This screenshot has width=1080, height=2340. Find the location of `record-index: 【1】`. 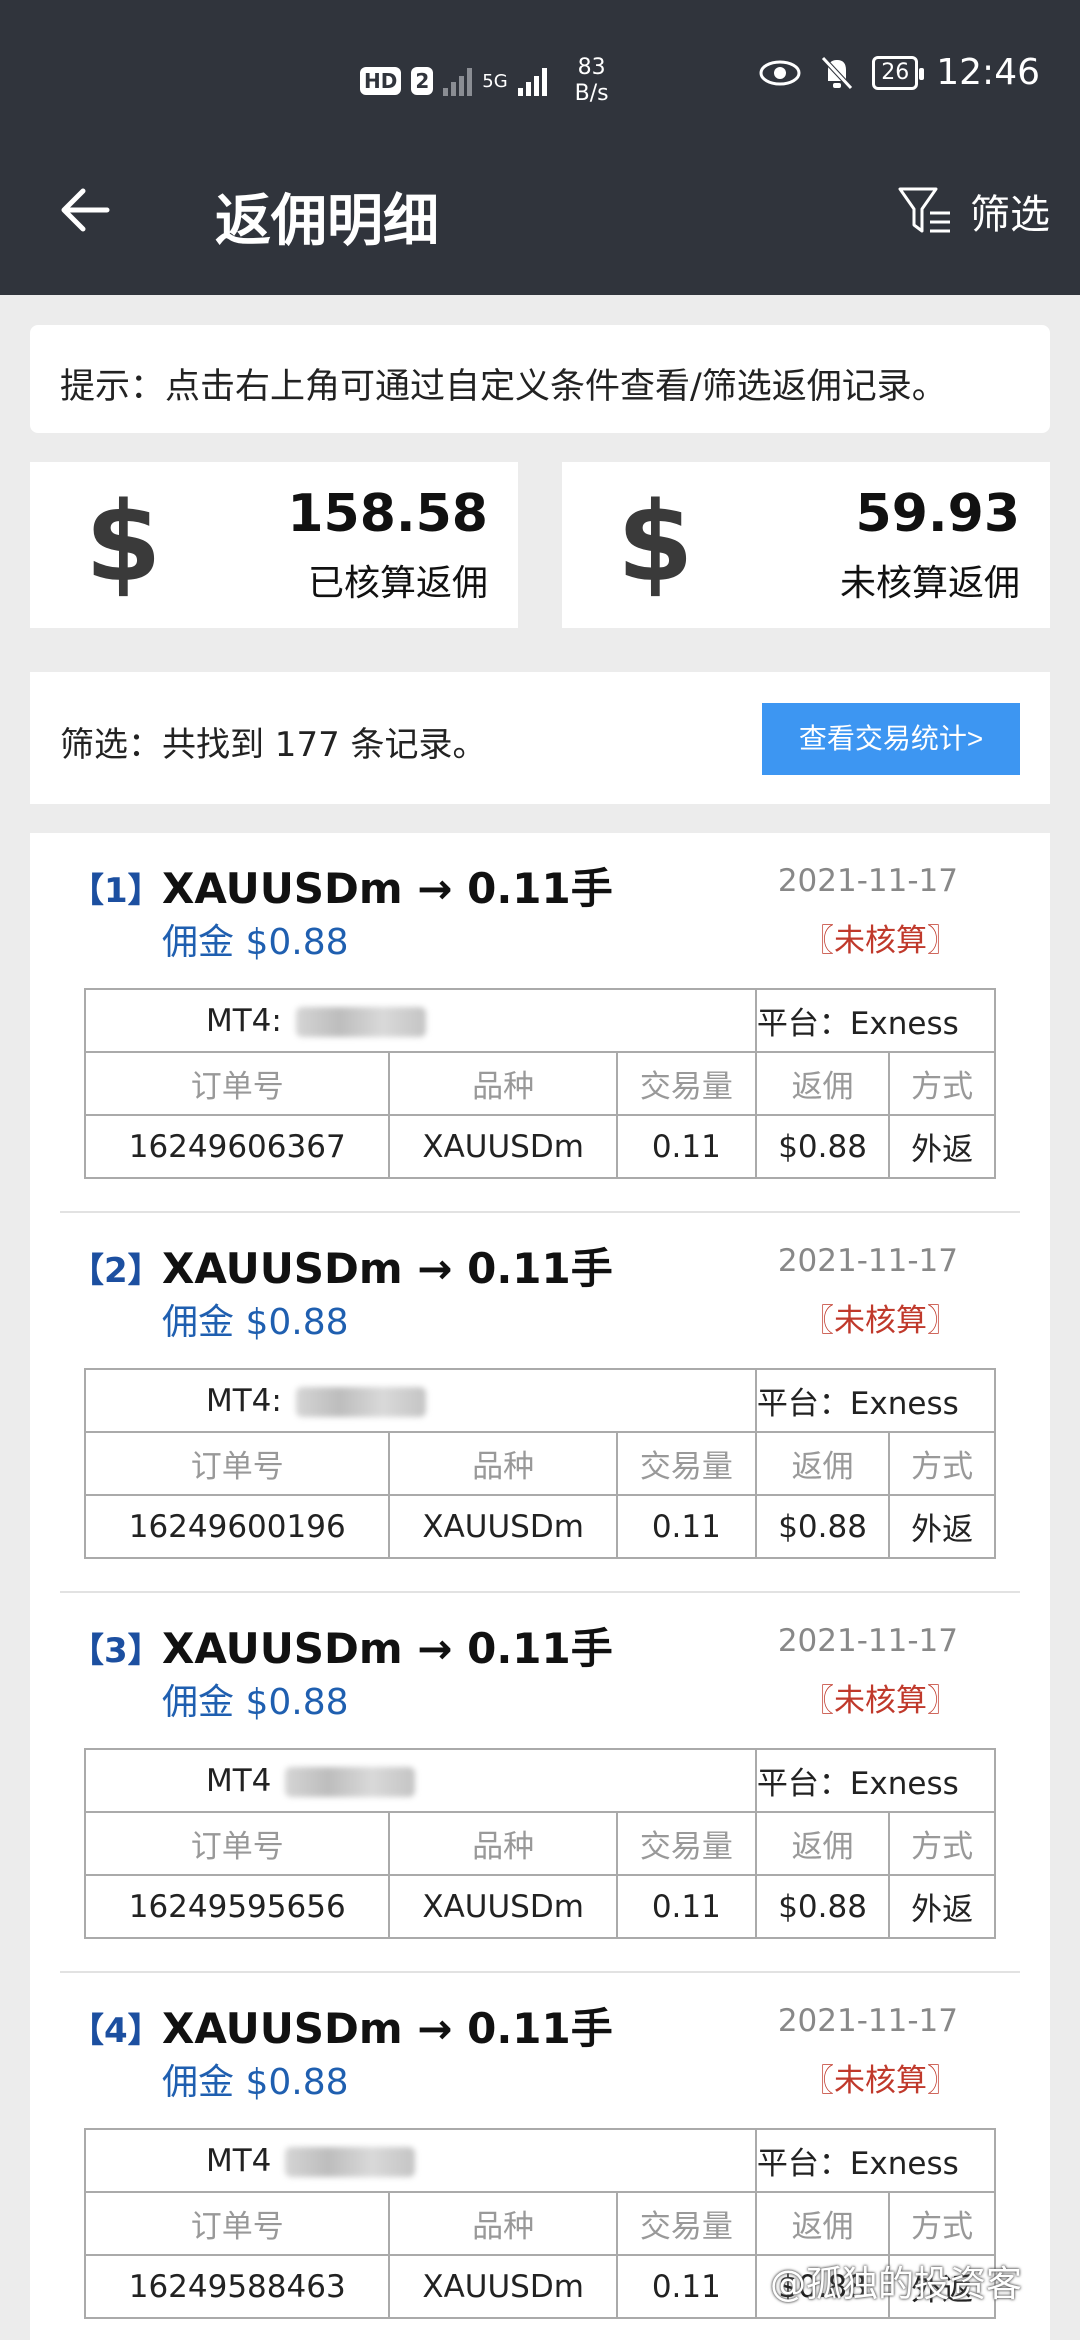

record-index: 【1】 is located at coordinates (116, 891).